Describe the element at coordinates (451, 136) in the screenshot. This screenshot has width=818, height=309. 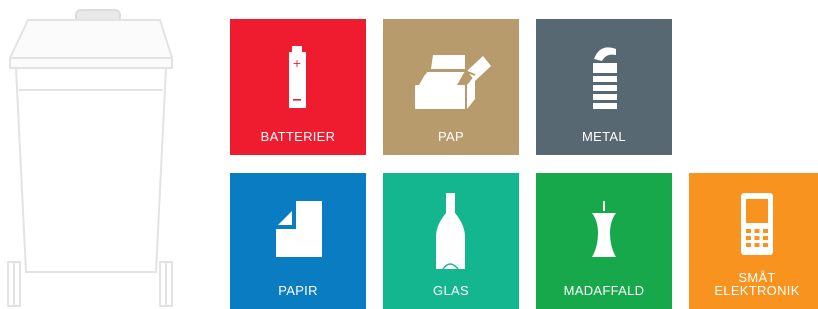
I see `tile-label: PAP` at that location.